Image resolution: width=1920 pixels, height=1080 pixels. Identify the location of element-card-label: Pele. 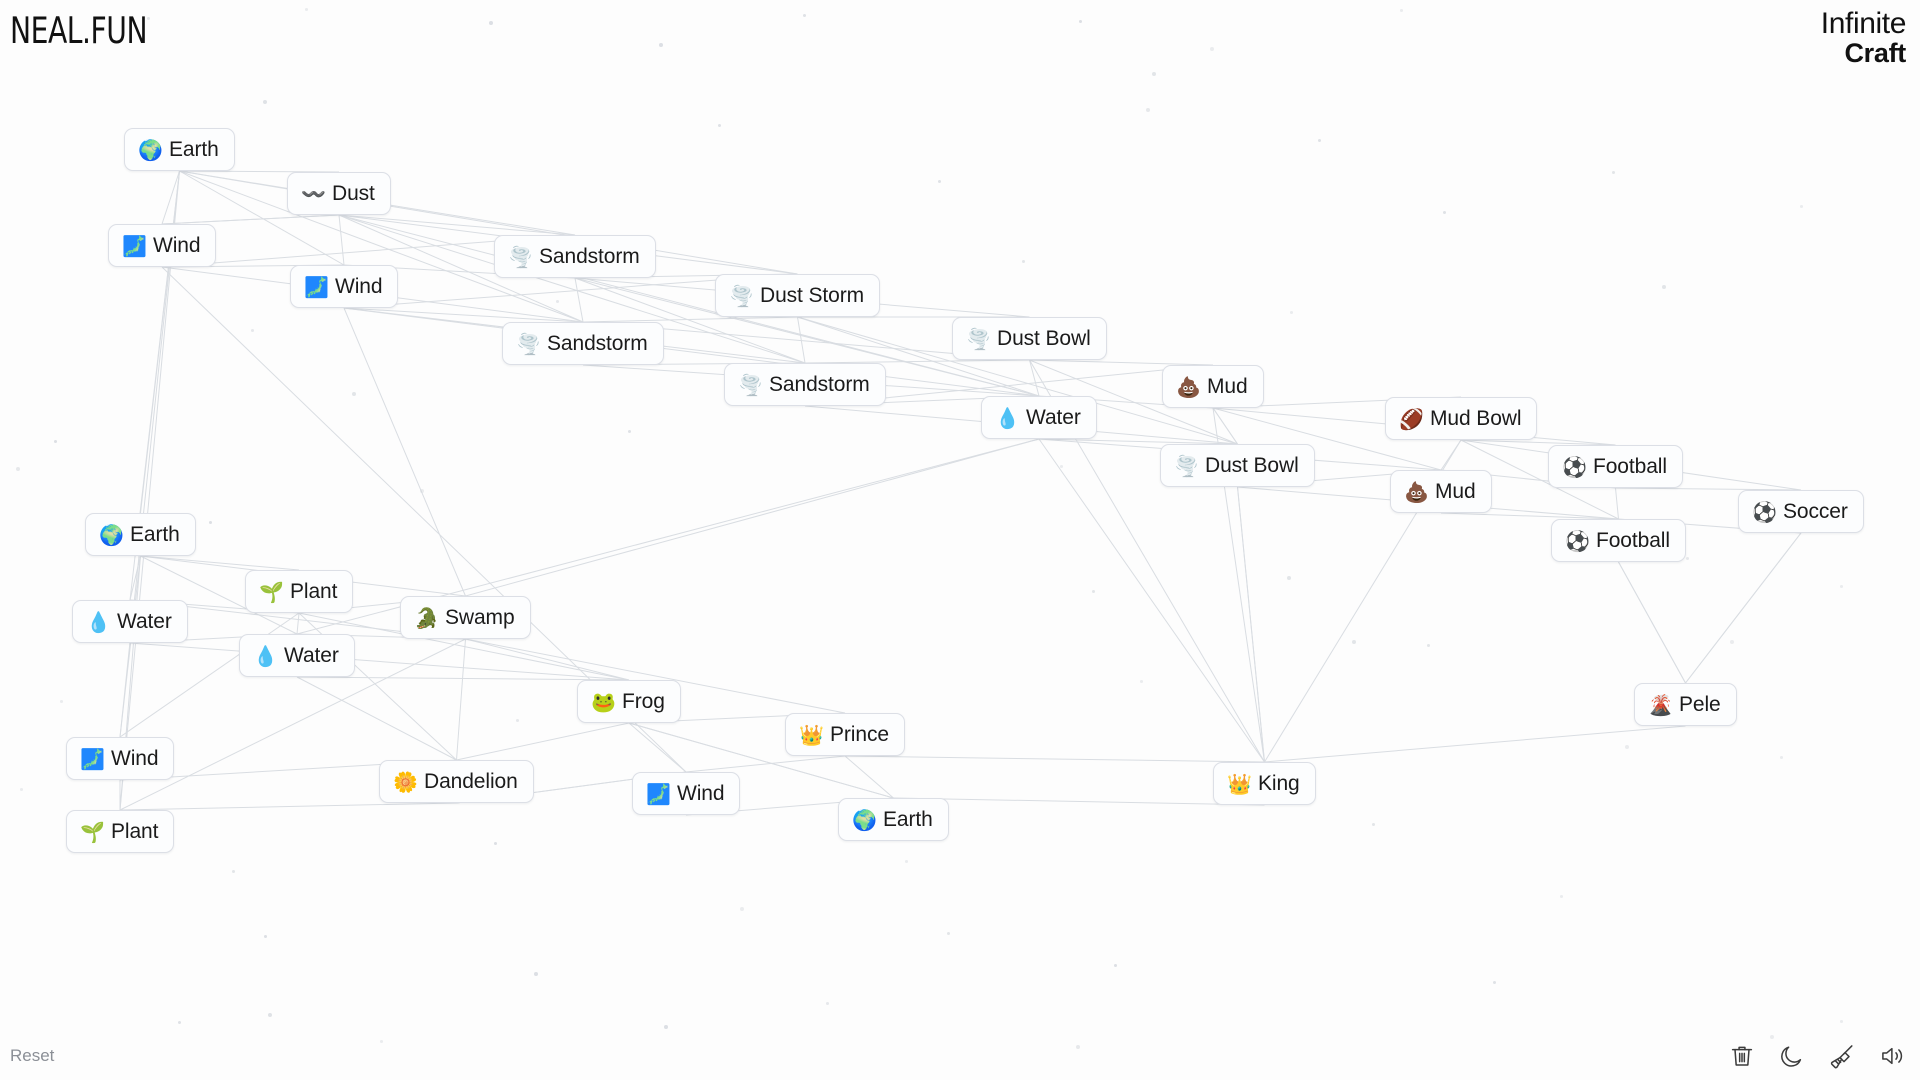
(1700, 704).